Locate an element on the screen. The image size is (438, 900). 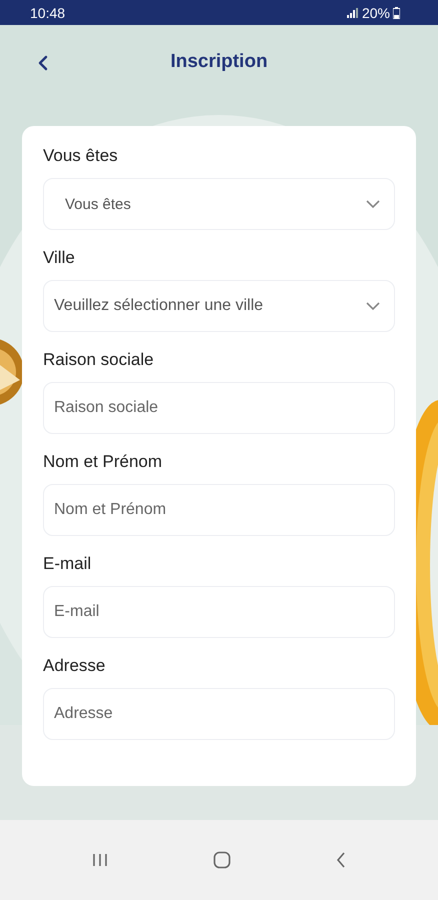
input-field: Raison sociale is located at coordinates (219, 408).